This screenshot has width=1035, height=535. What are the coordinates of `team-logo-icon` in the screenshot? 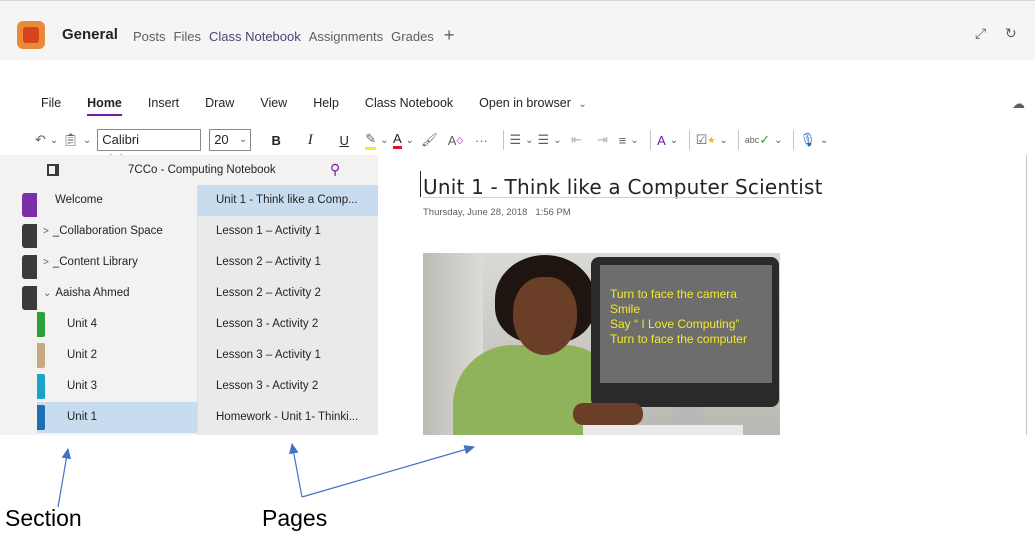 It's located at (31, 35).